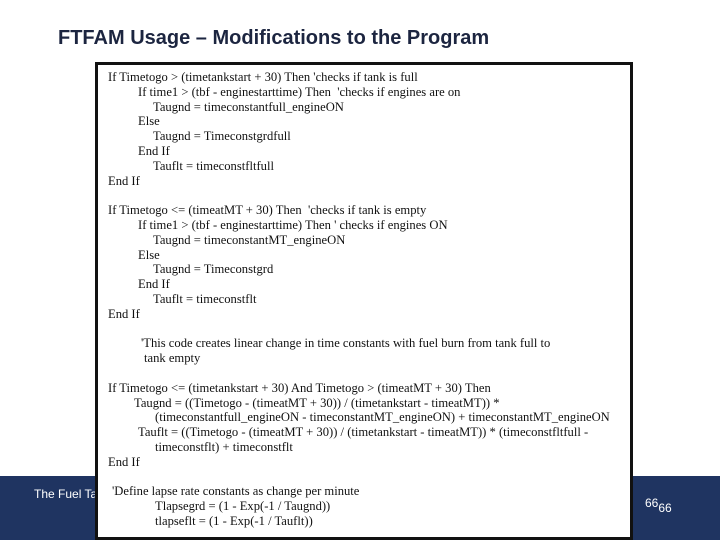  Describe the element at coordinates (213, 165) in the screenshot. I see `code-line: Tauflt = timeconstfltfull` at that location.